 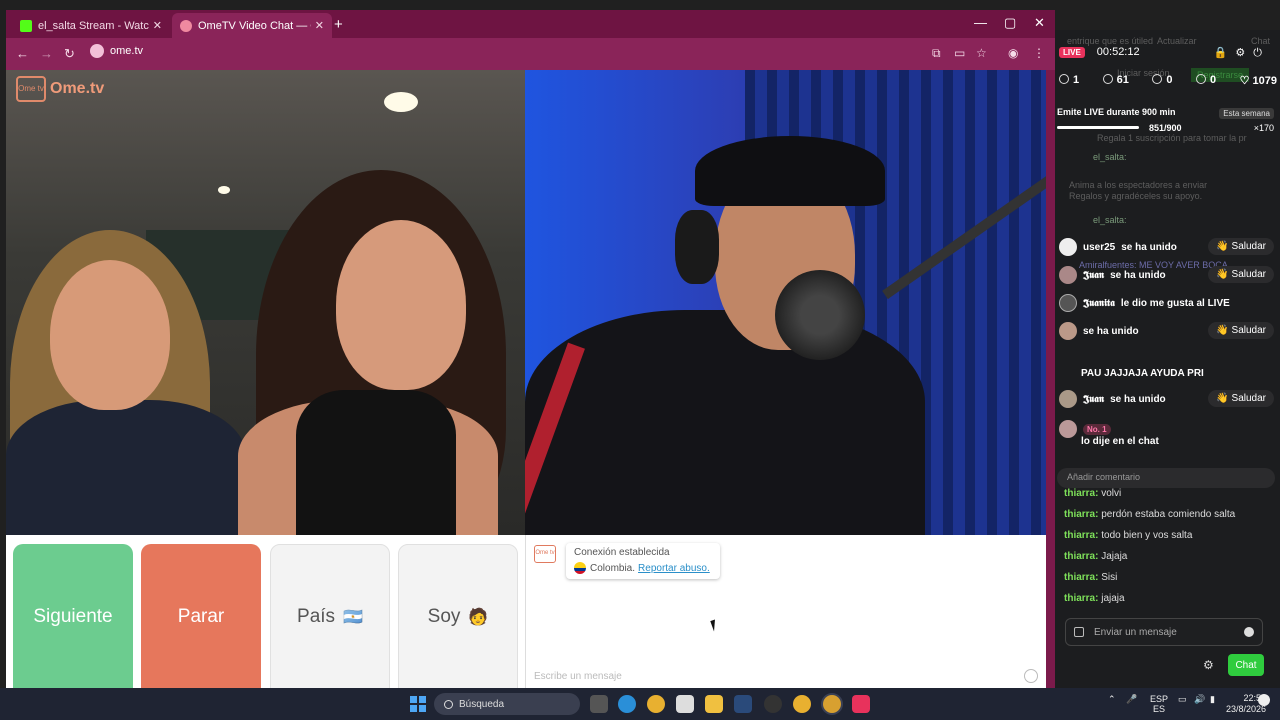 What do you see at coordinates (1068, 303) in the screenshot?
I see `heart-avatar-icon` at bounding box center [1068, 303].